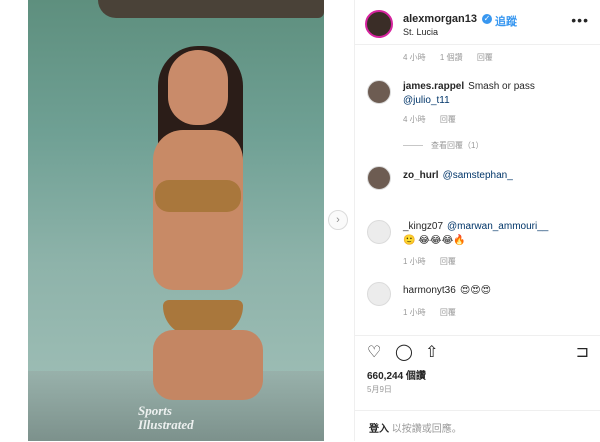 The height and width of the screenshot is (442, 600). Describe the element at coordinates (478, 175) in the screenshot. I see `mention-link: @samstephan_` at that location.